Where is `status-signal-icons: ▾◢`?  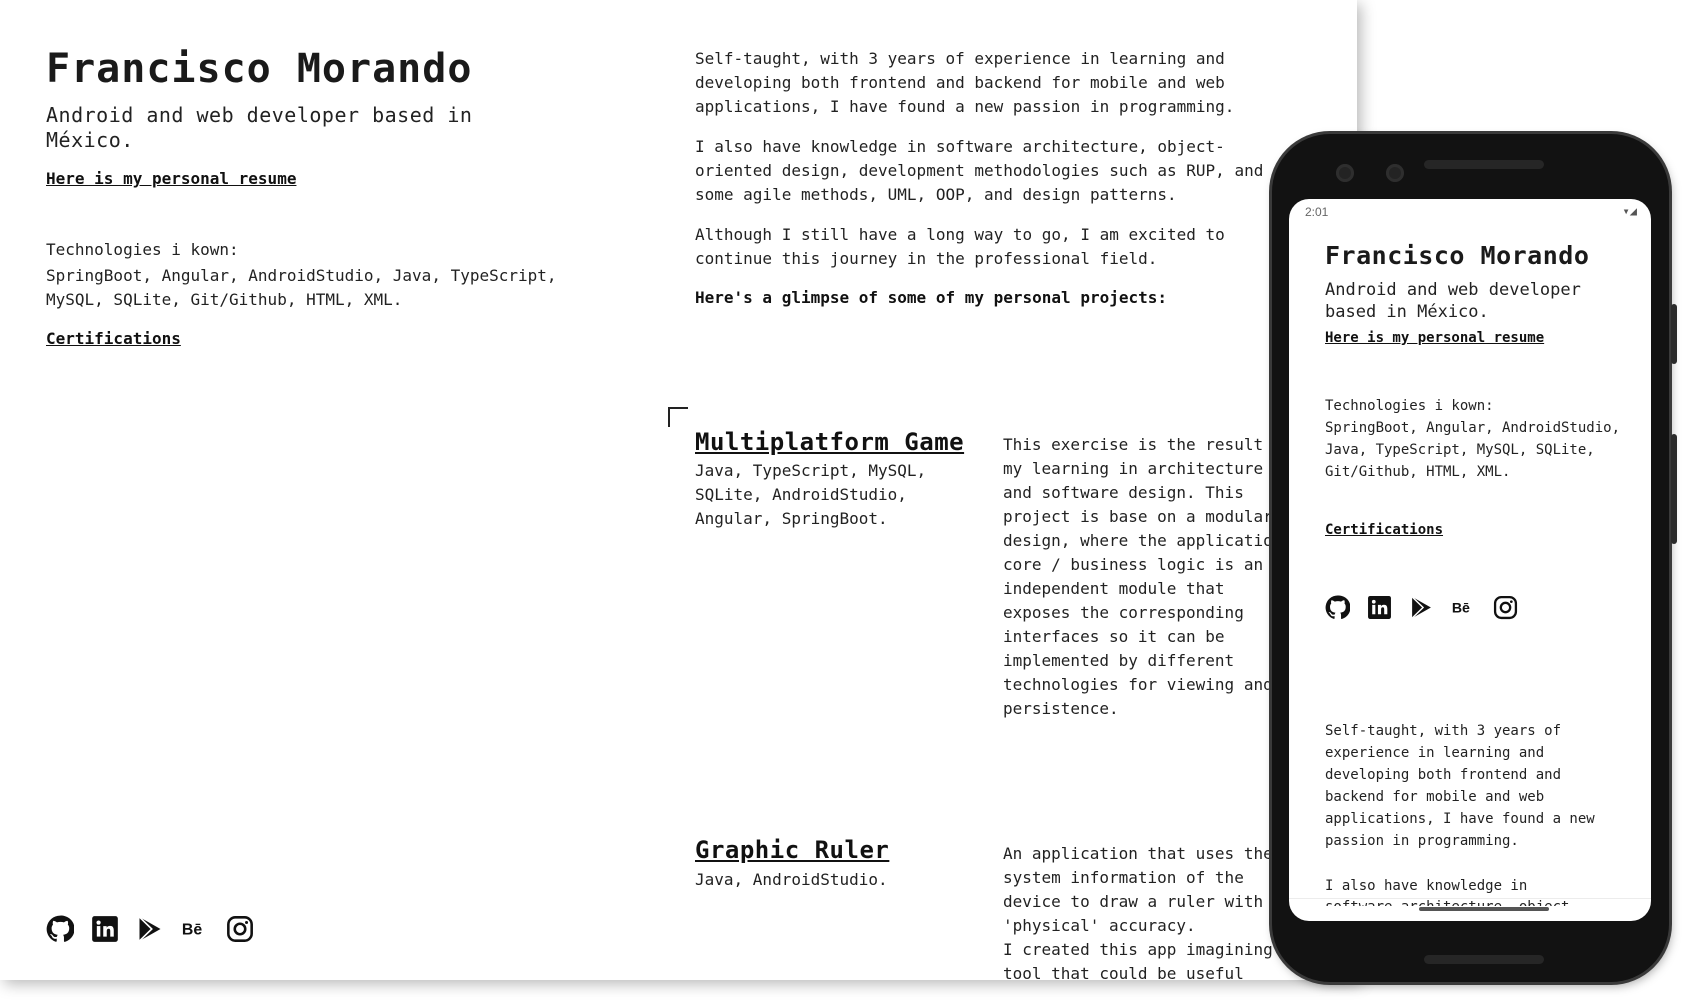
status-signal-icons: ▾◢ is located at coordinates (1629, 211).